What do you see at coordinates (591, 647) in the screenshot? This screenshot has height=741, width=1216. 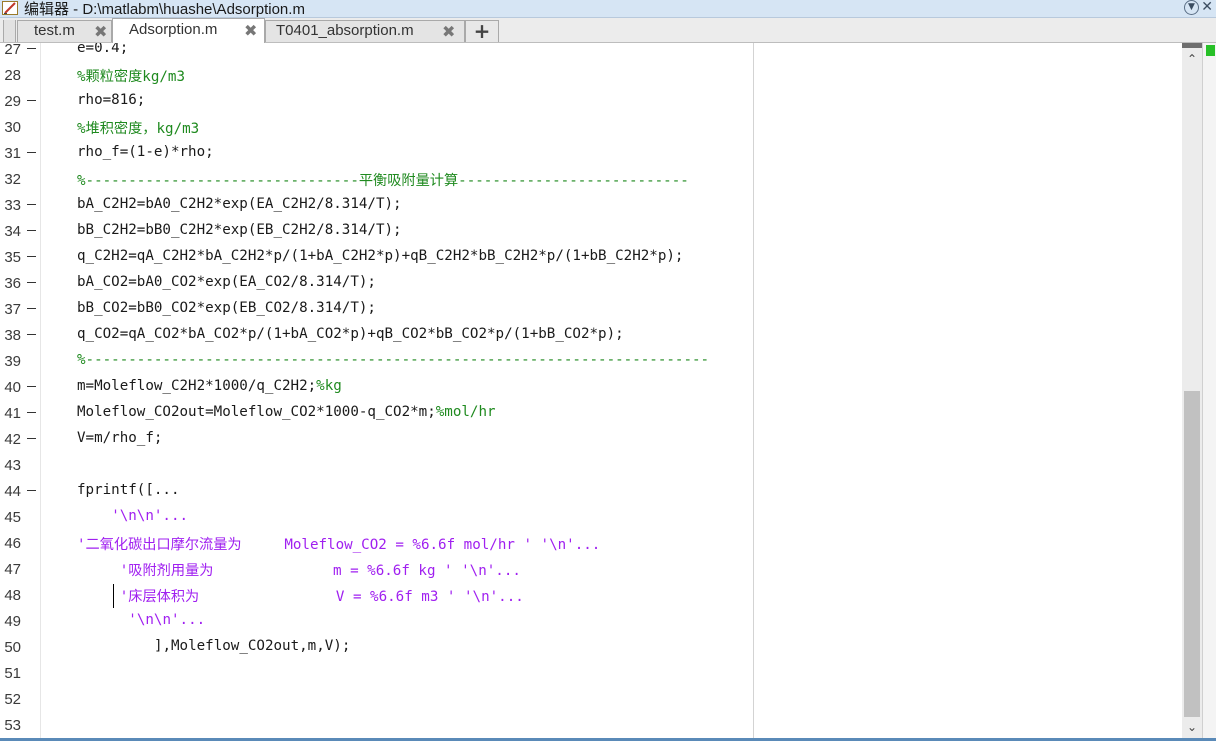 I see `code-line: 50],Moleflow_CO2out,m,V);` at bounding box center [591, 647].